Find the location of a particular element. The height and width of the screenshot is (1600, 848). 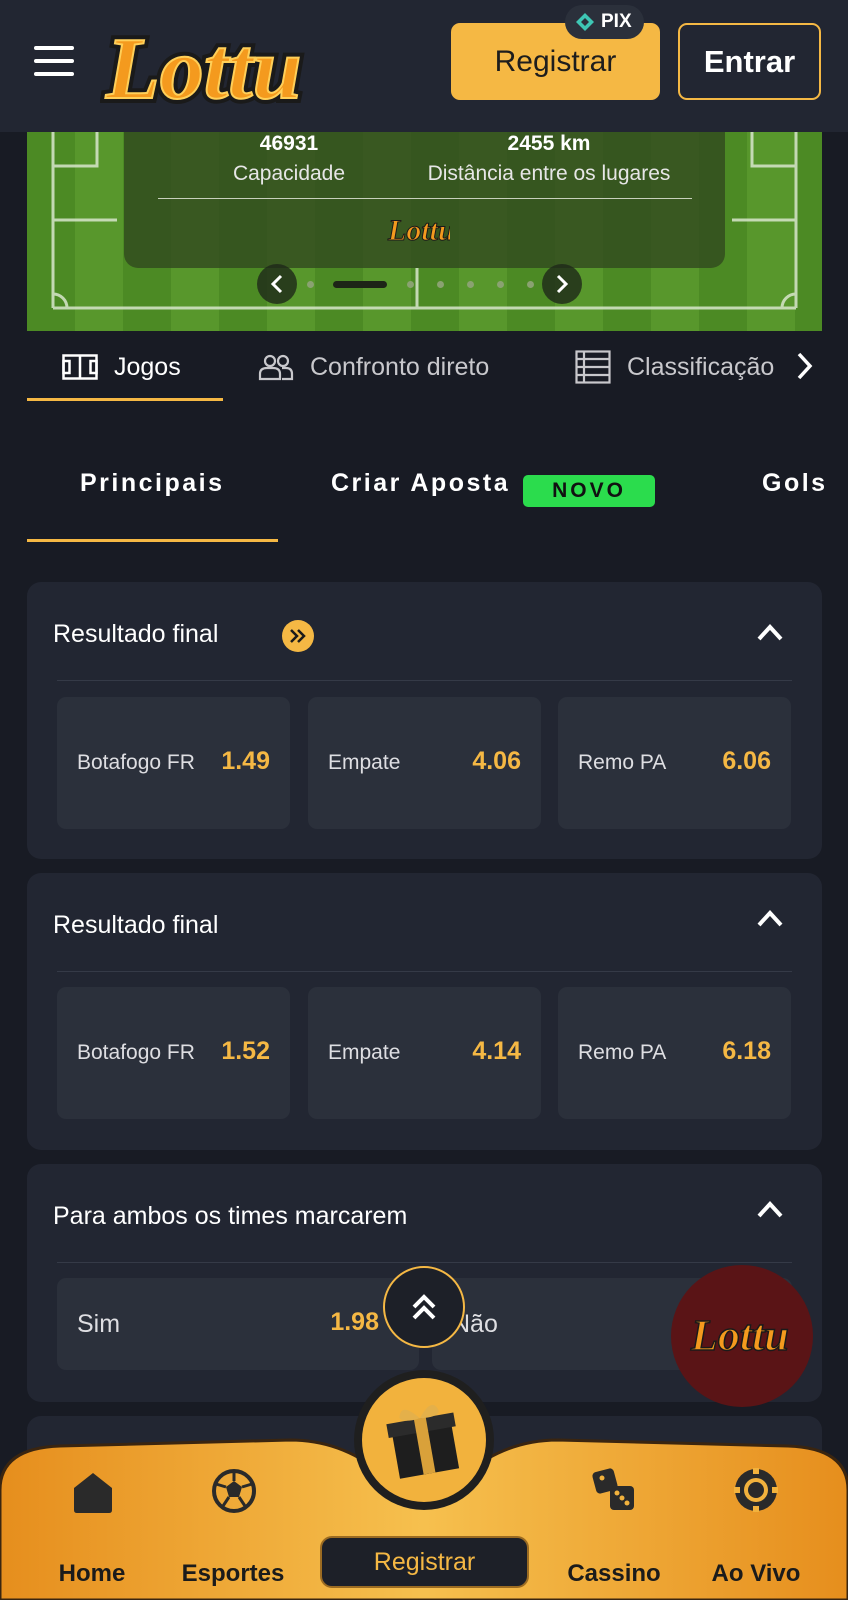

nav-ao-vivo: Ao Vivo is located at coordinates (756, 1528).